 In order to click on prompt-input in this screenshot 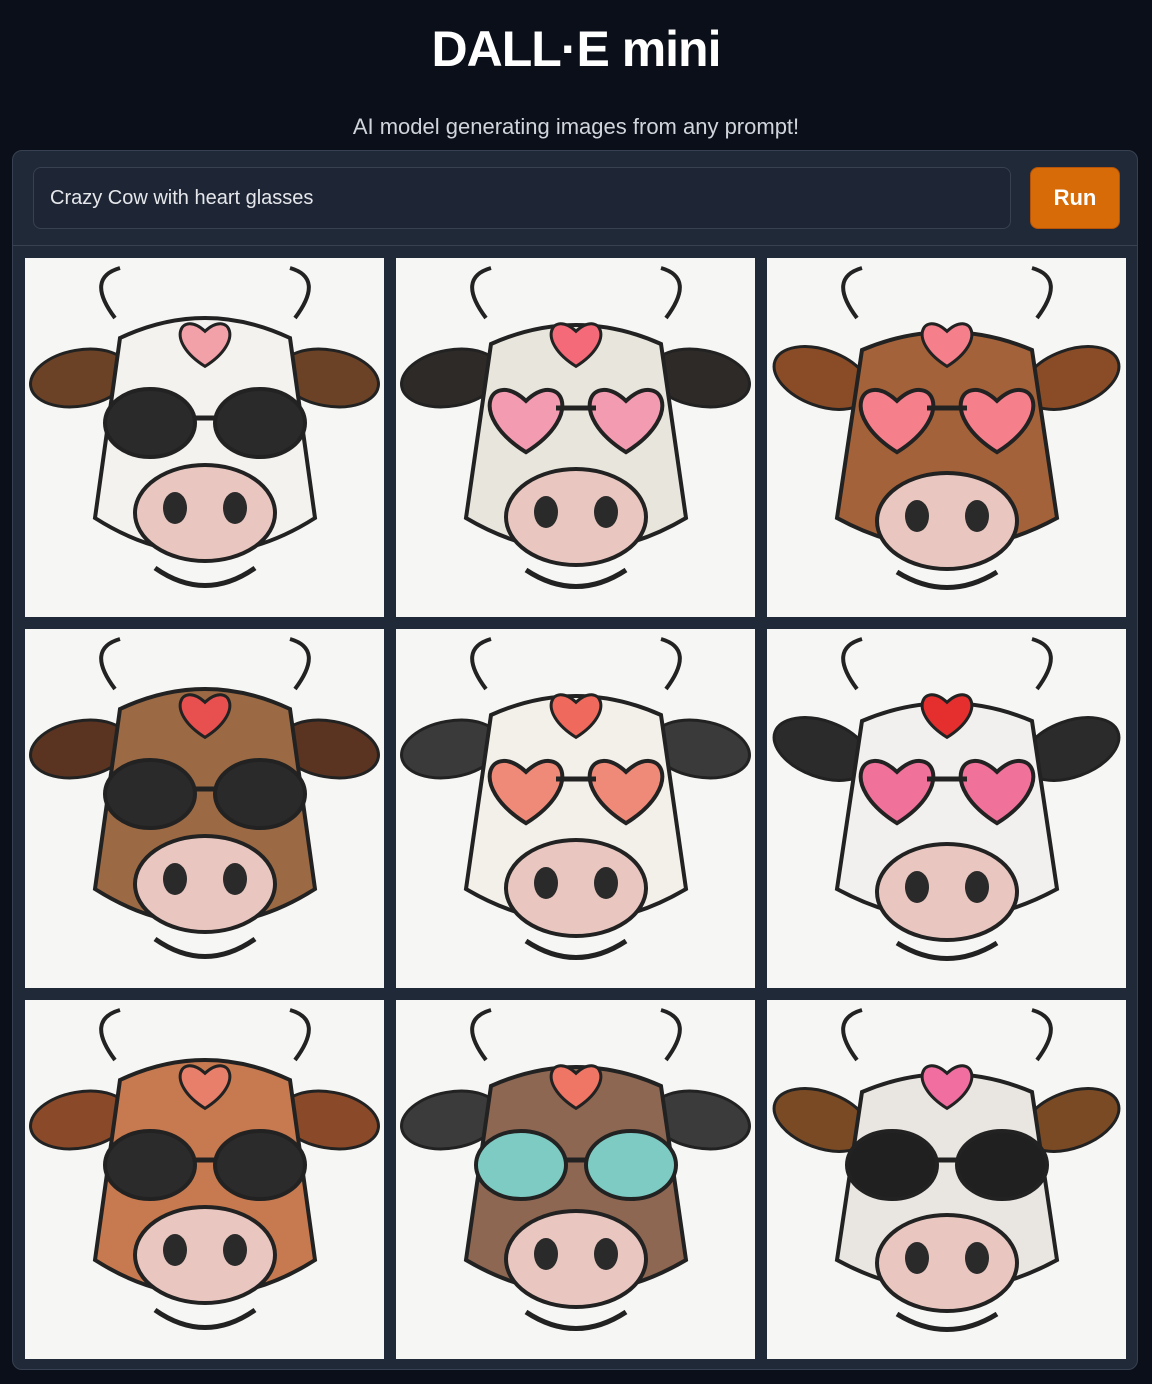, I will do `click(522, 198)`.